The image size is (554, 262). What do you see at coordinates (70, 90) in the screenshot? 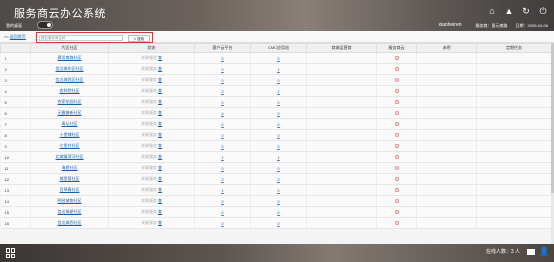
I see `community-link: 农科院社区` at bounding box center [70, 90].